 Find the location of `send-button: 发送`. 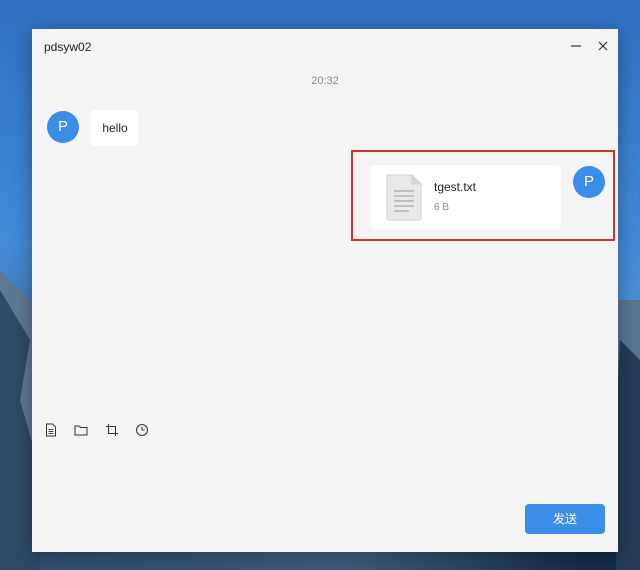

send-button: 发送 is located at coordinates (565, 519).